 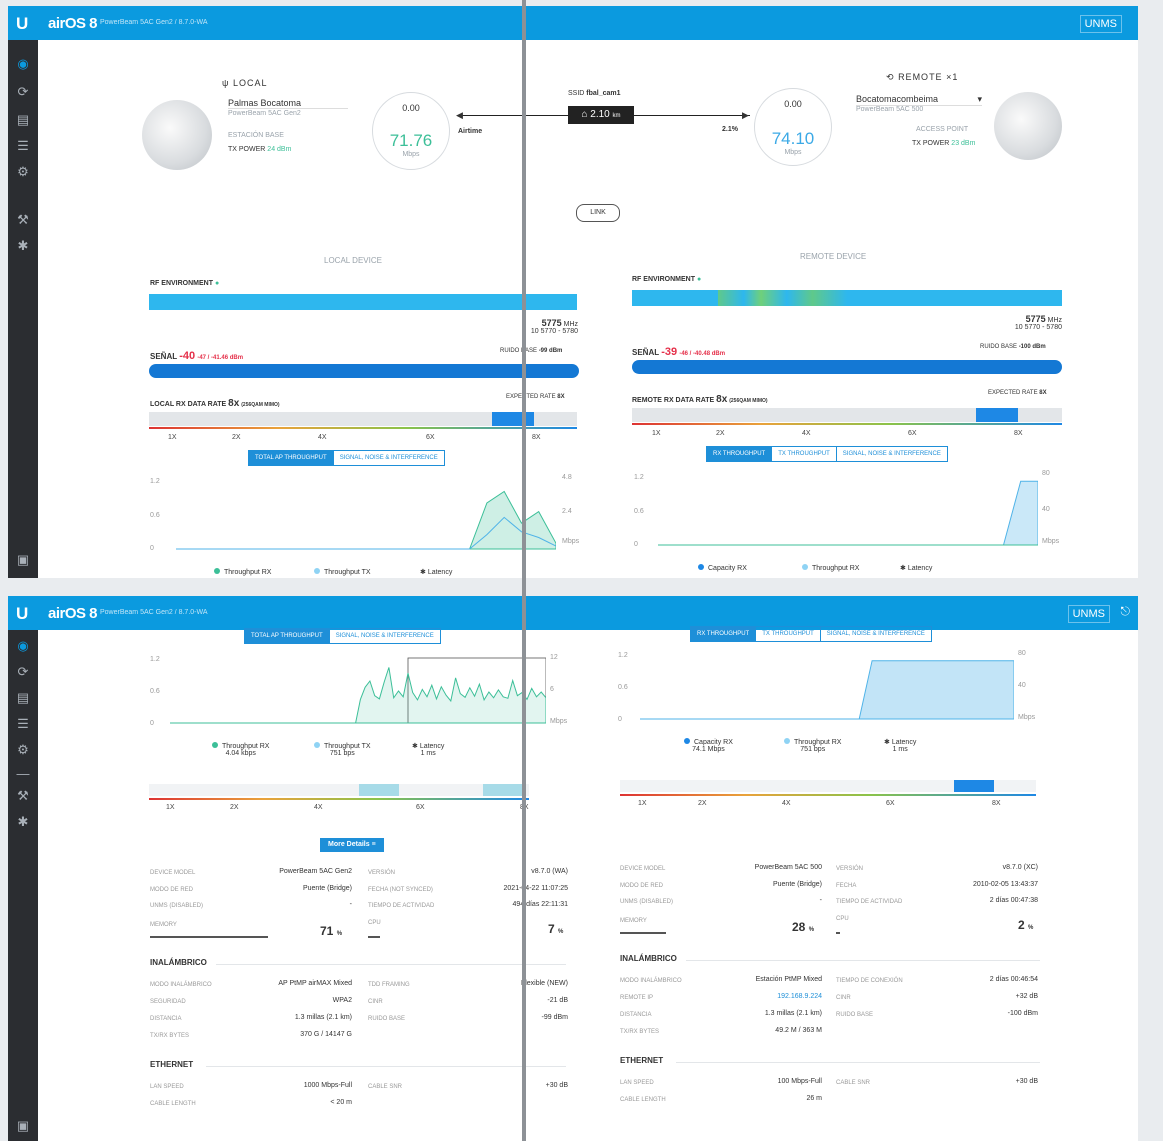 I want to click on device-model-value: PowerBeam 5AC Gen2, so click(x=315, y=871).